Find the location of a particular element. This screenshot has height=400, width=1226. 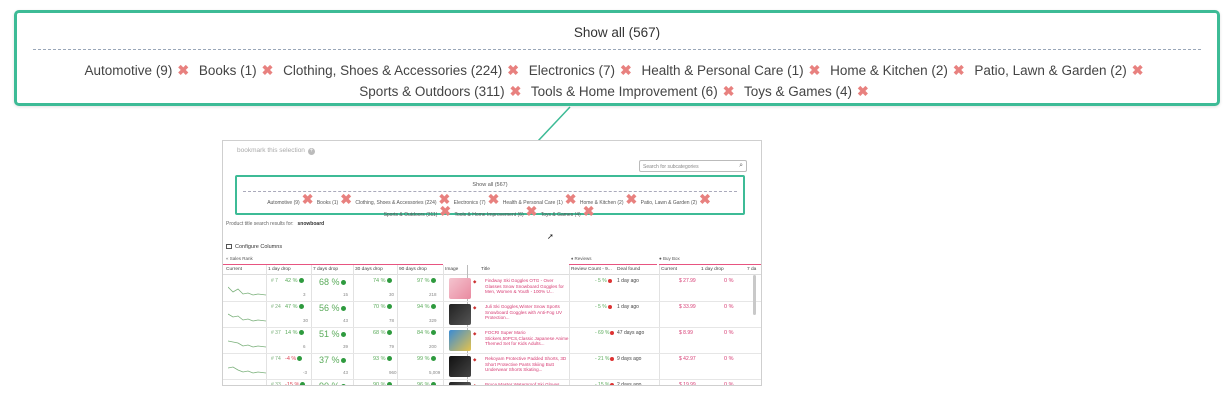

col-30days-drop: 30 days drop is located at coordinates (369, 269).